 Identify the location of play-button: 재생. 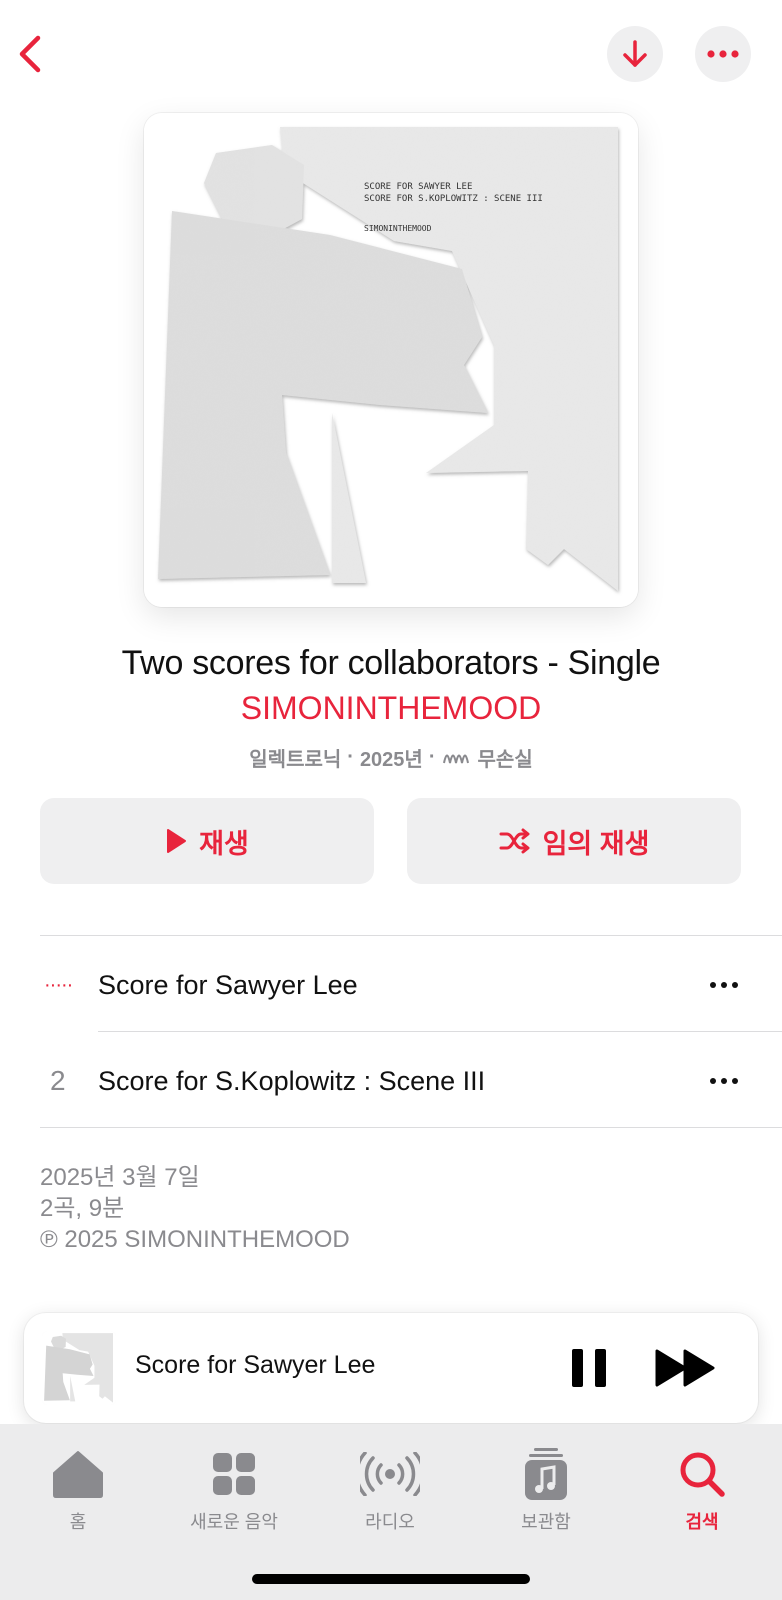
(207, 841).